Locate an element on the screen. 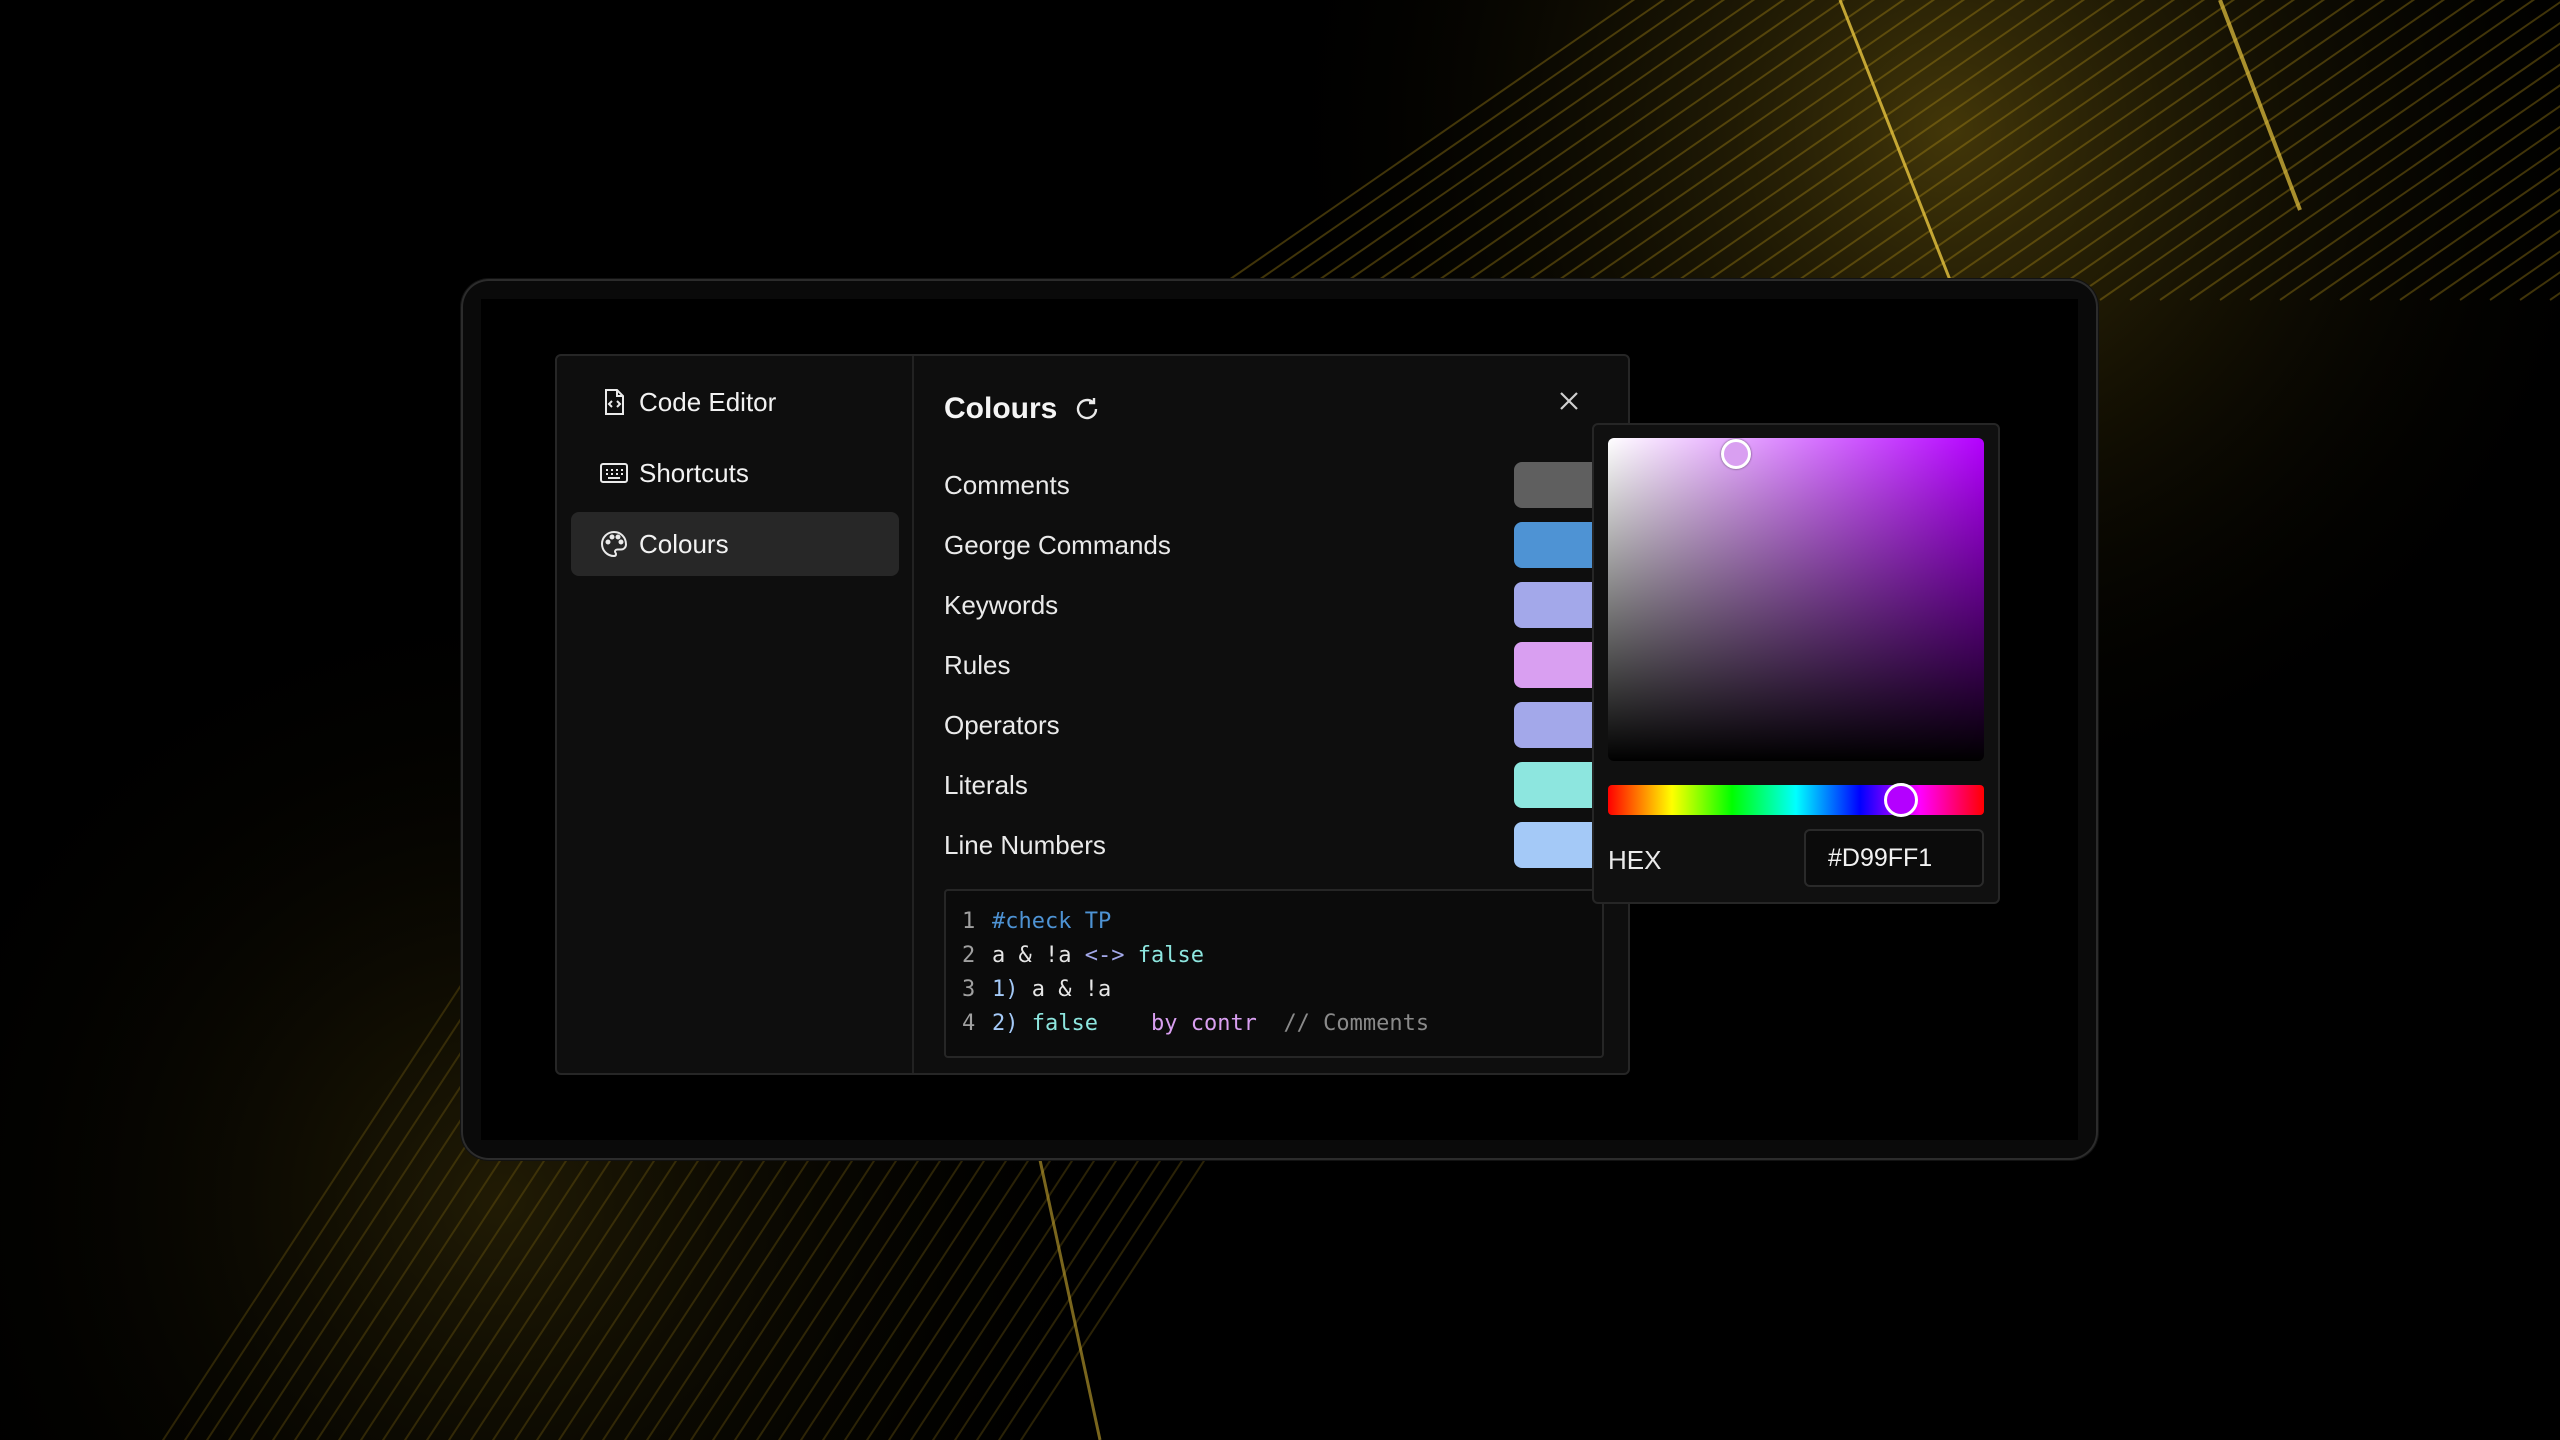 This screenshot has height=1440, width=2560. settings-sidebar: Code Editor Shortcuts Colours is located at coordinates (735, 714).